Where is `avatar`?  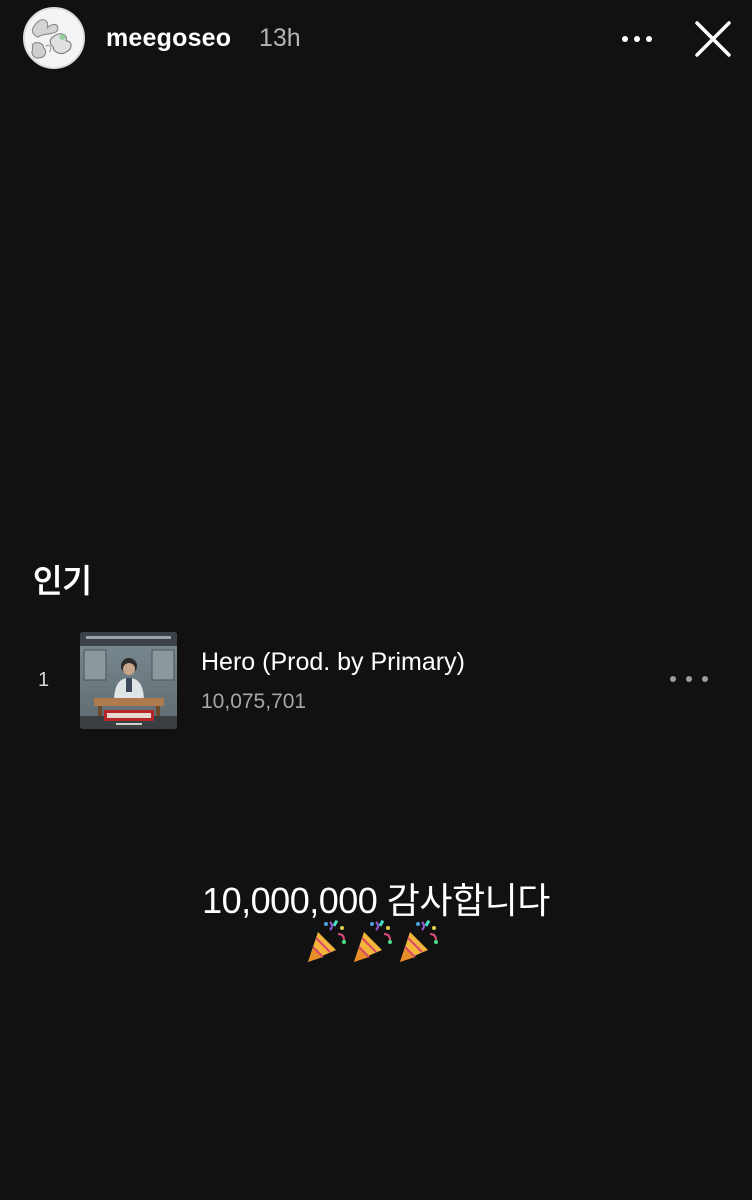
avatar is located at coordinates (54, 38).